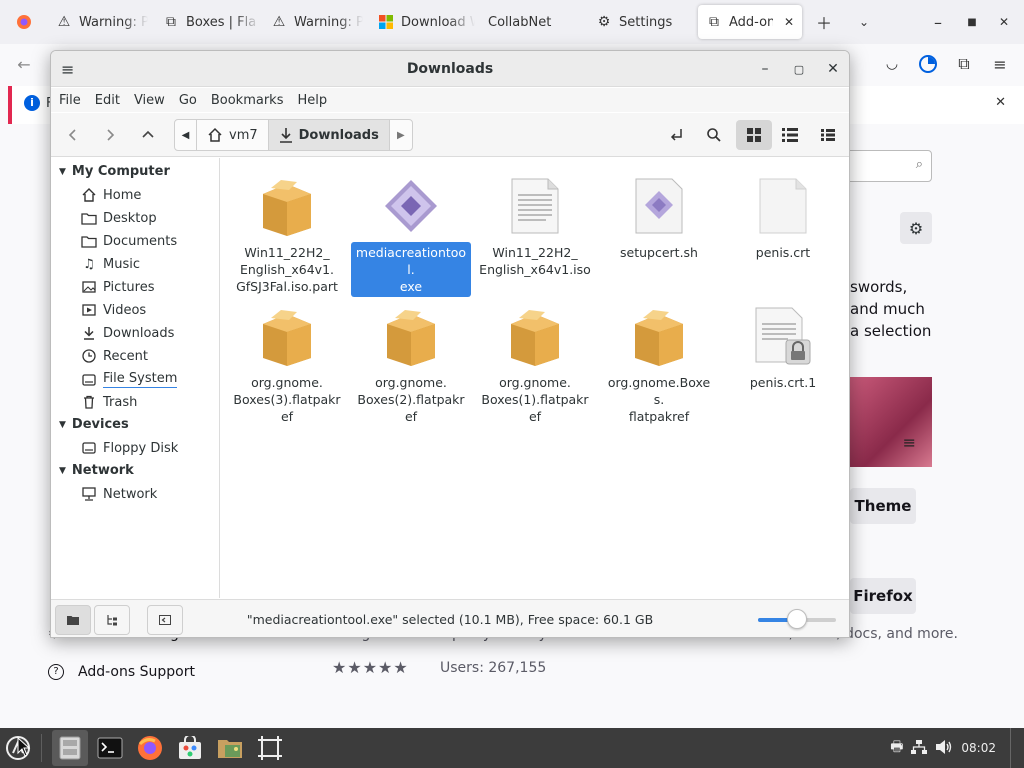 Image resolution: width=1024 pixels, height=768 pixels. Describe the element at coordinates (312, 100) in the screenshot. I see `menu-help: Help` at that location.